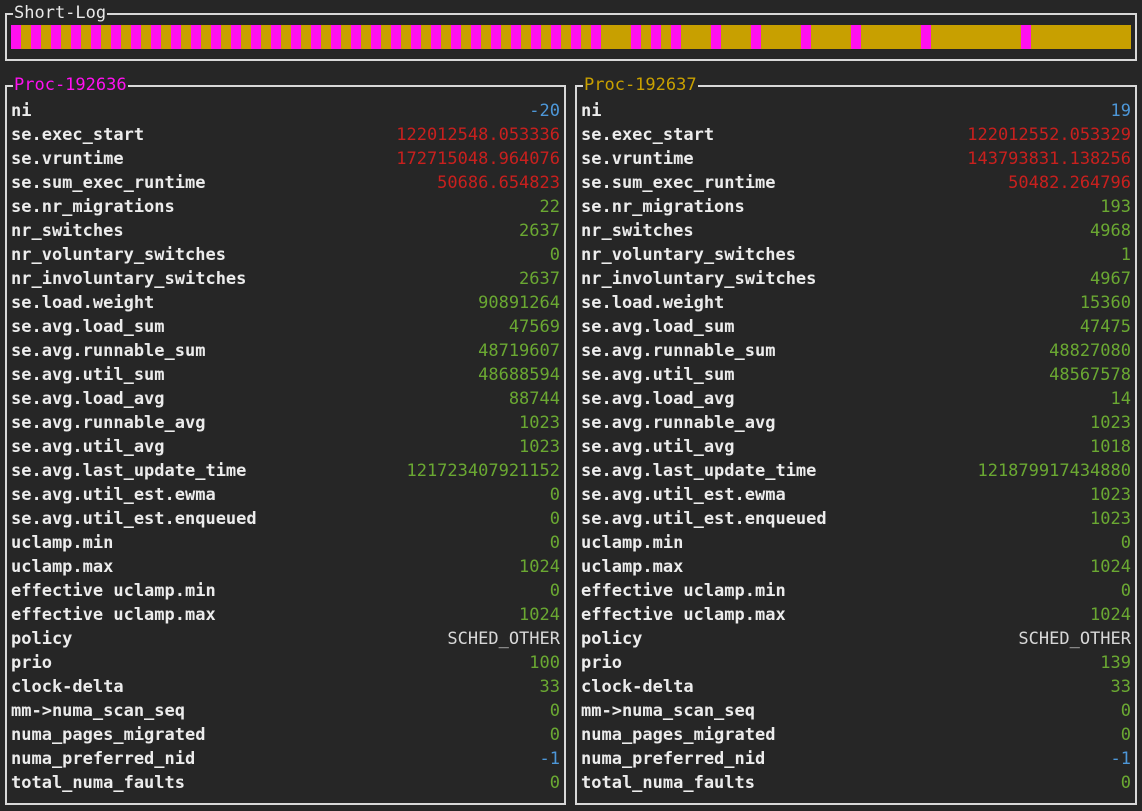 The image size is (1142, 811). I want to click on stat-value: 122012548.053336, so click(478, 135).